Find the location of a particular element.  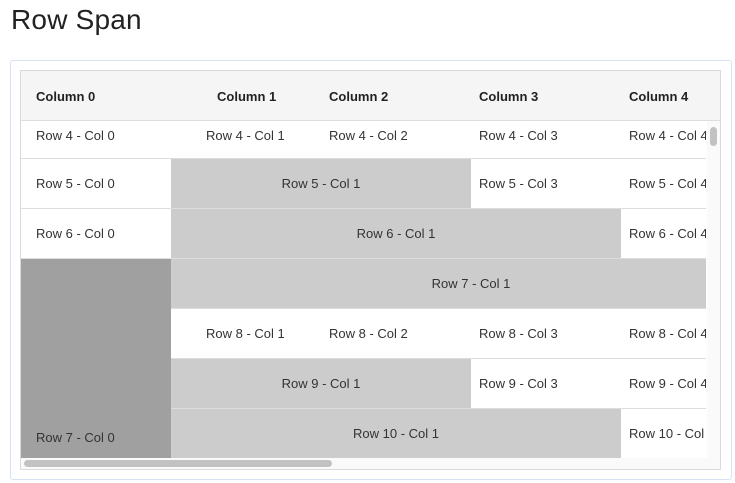

table-cell: Row 4 - Col 2 is located at coordinates (399, 139).